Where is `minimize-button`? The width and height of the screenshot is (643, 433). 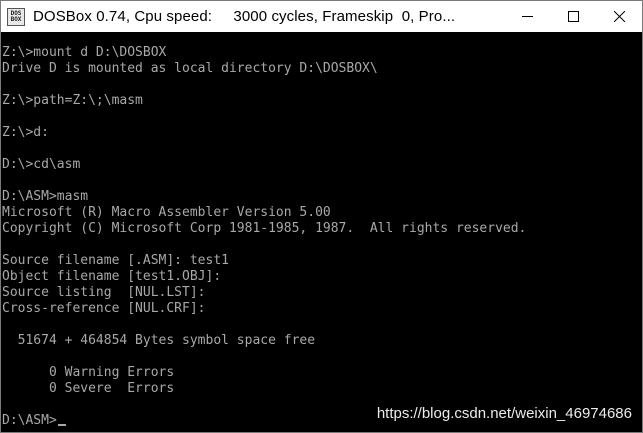 minimize-button is located at coordinates (527, 16).